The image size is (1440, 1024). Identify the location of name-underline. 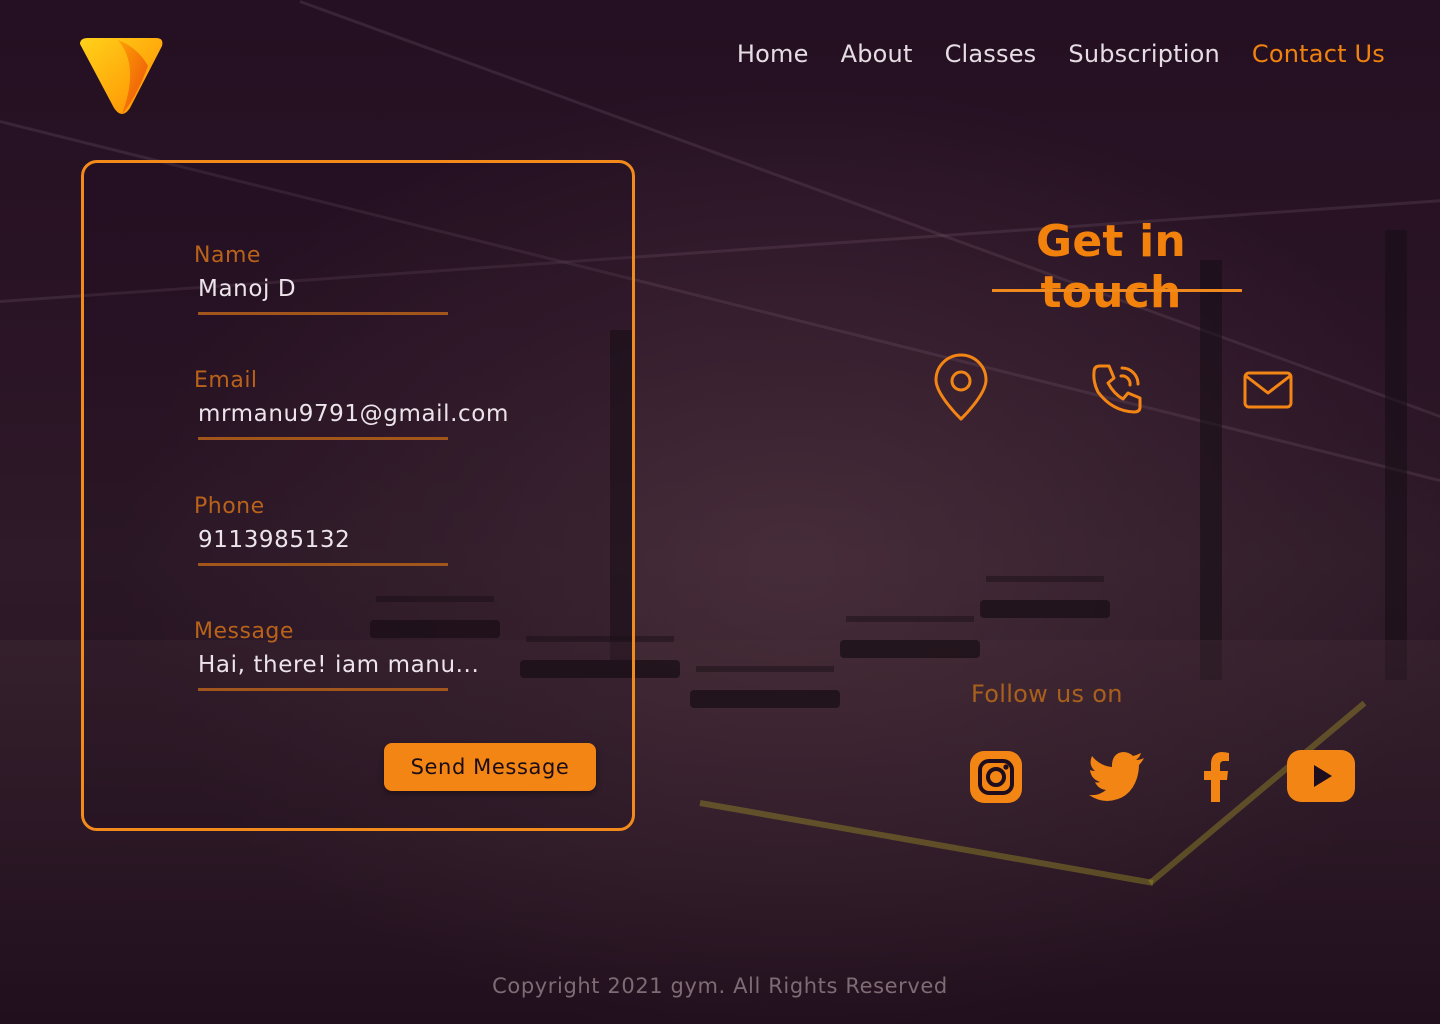
(323, 313).